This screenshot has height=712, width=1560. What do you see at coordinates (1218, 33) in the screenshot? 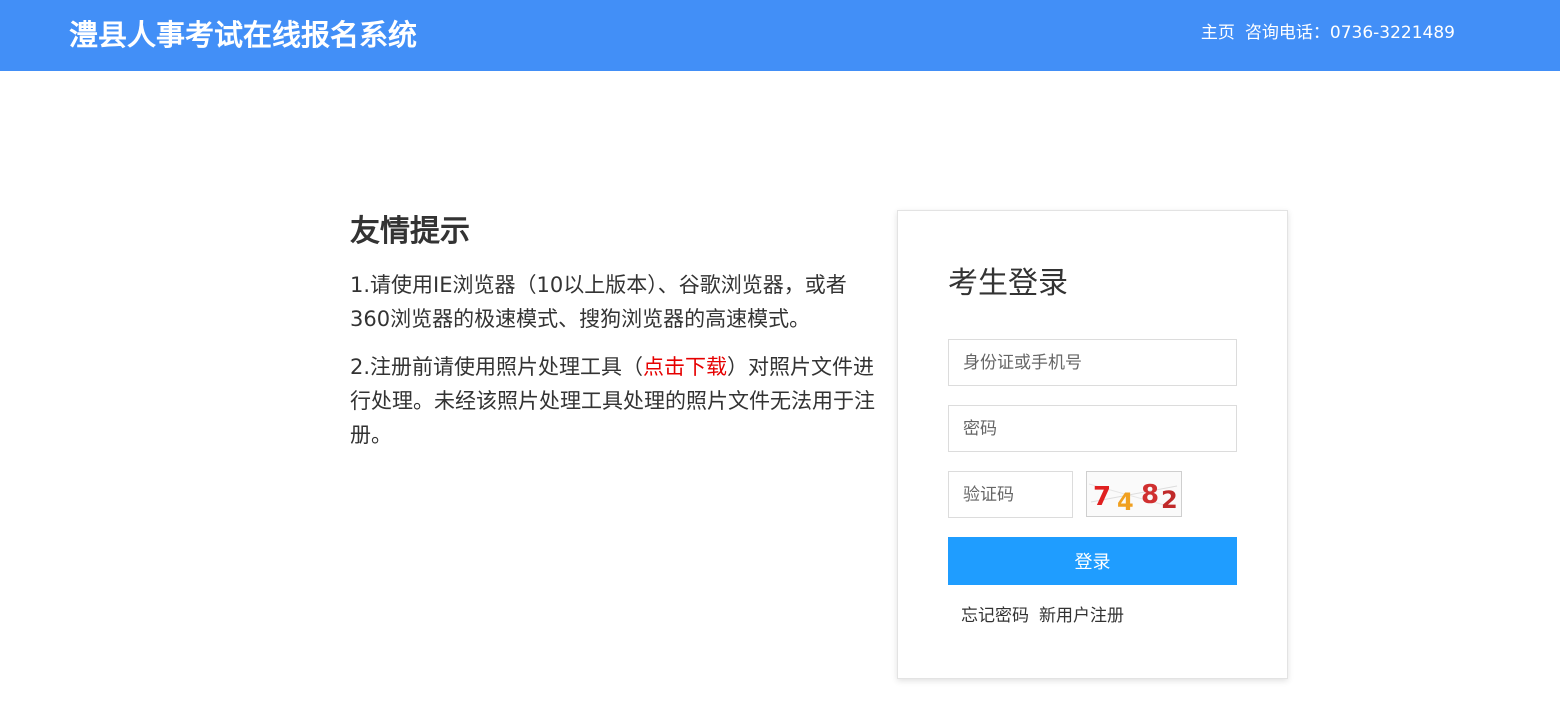
I see `home-link: 主页` at bounding box center [1218, 33].